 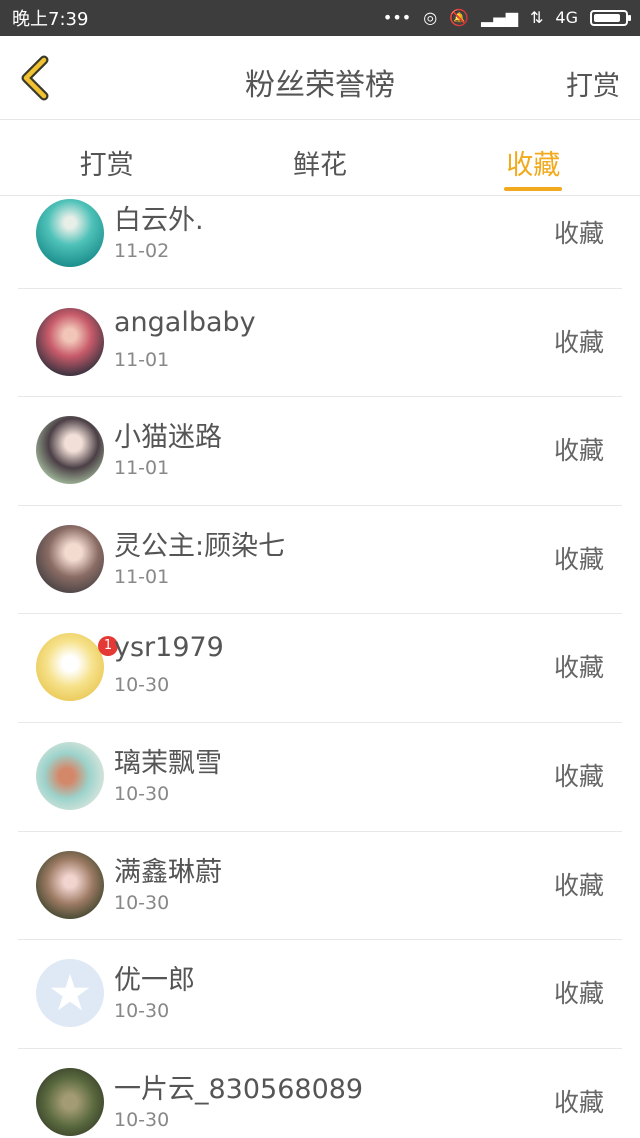 What do you see at coordinates (566, 17) in the screenshot?
I see `network-type: 4G` at bounding box center [566, 17].